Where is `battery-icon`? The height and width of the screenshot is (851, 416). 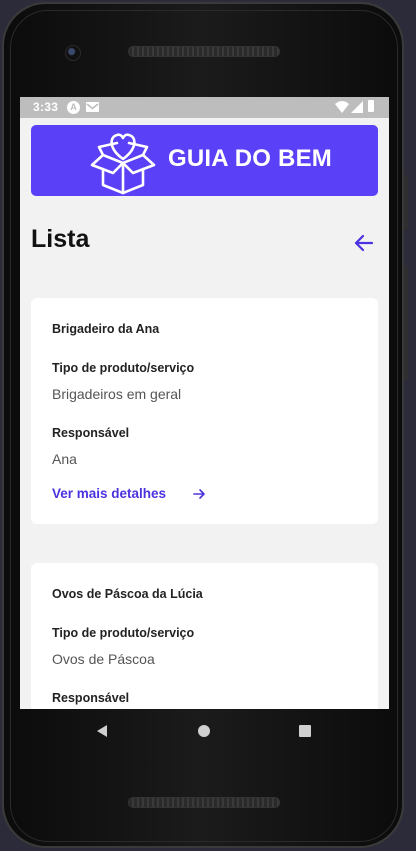
battery-icon is located at coordinates (371, 106).